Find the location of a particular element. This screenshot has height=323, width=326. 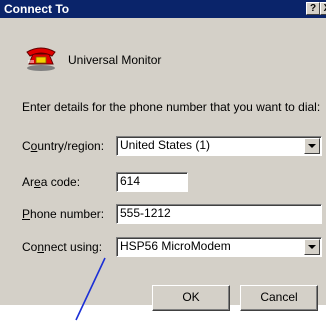

callout-pointer-line is located at coordinates (90, 289).